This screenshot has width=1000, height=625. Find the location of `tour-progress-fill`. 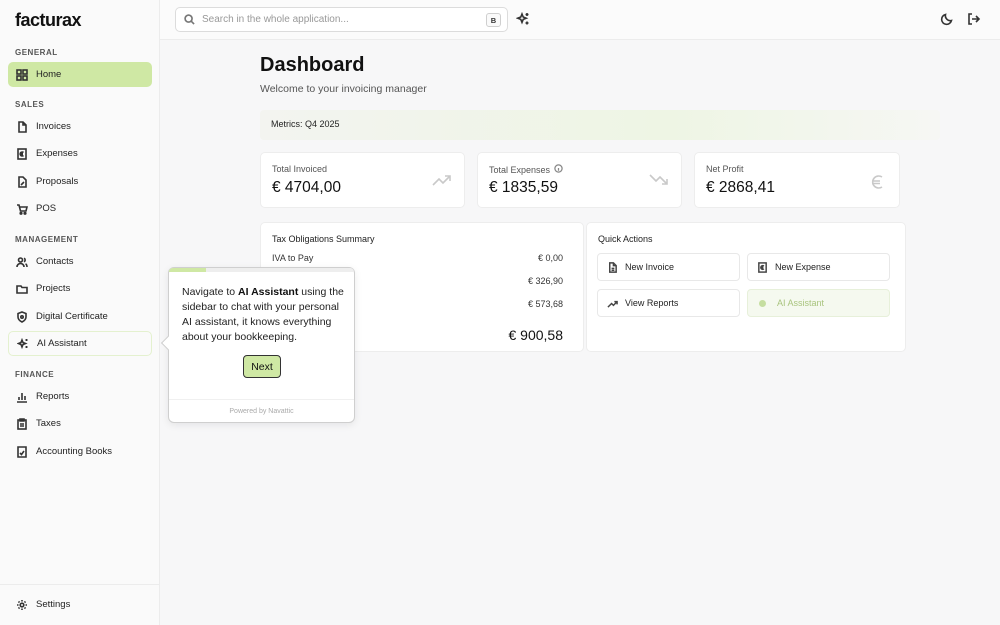

tour-progress-fill is located at coordinates (187, 270).